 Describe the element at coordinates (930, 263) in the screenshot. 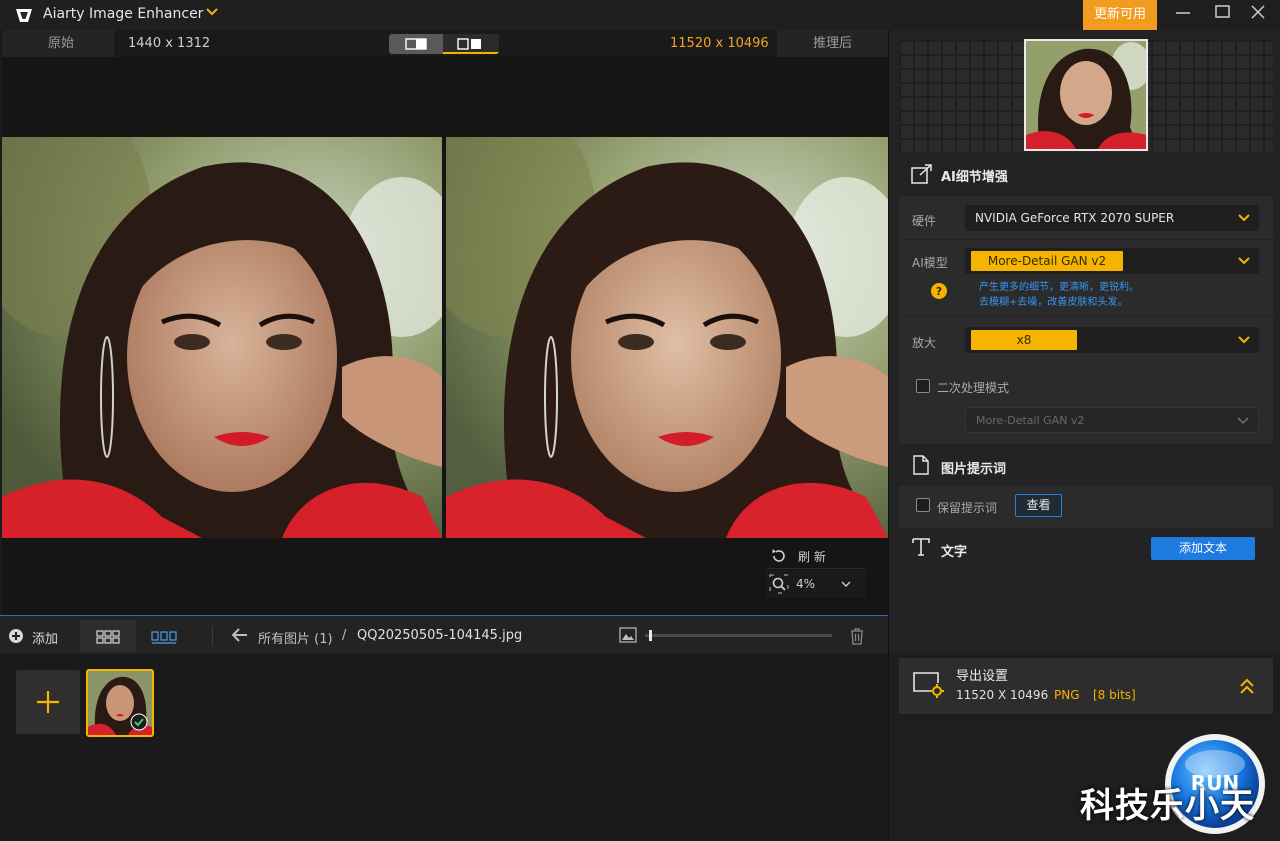

I see `model-label: AI模型` at that location.